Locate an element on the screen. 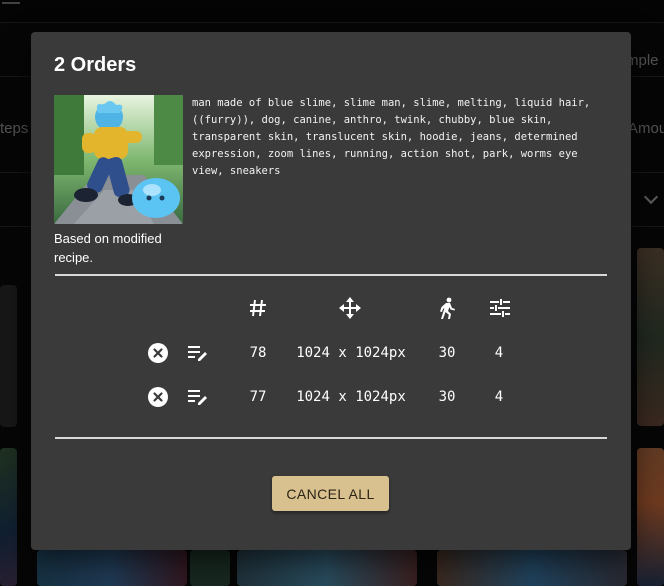  preview-image is located at coordinates (118, 159).